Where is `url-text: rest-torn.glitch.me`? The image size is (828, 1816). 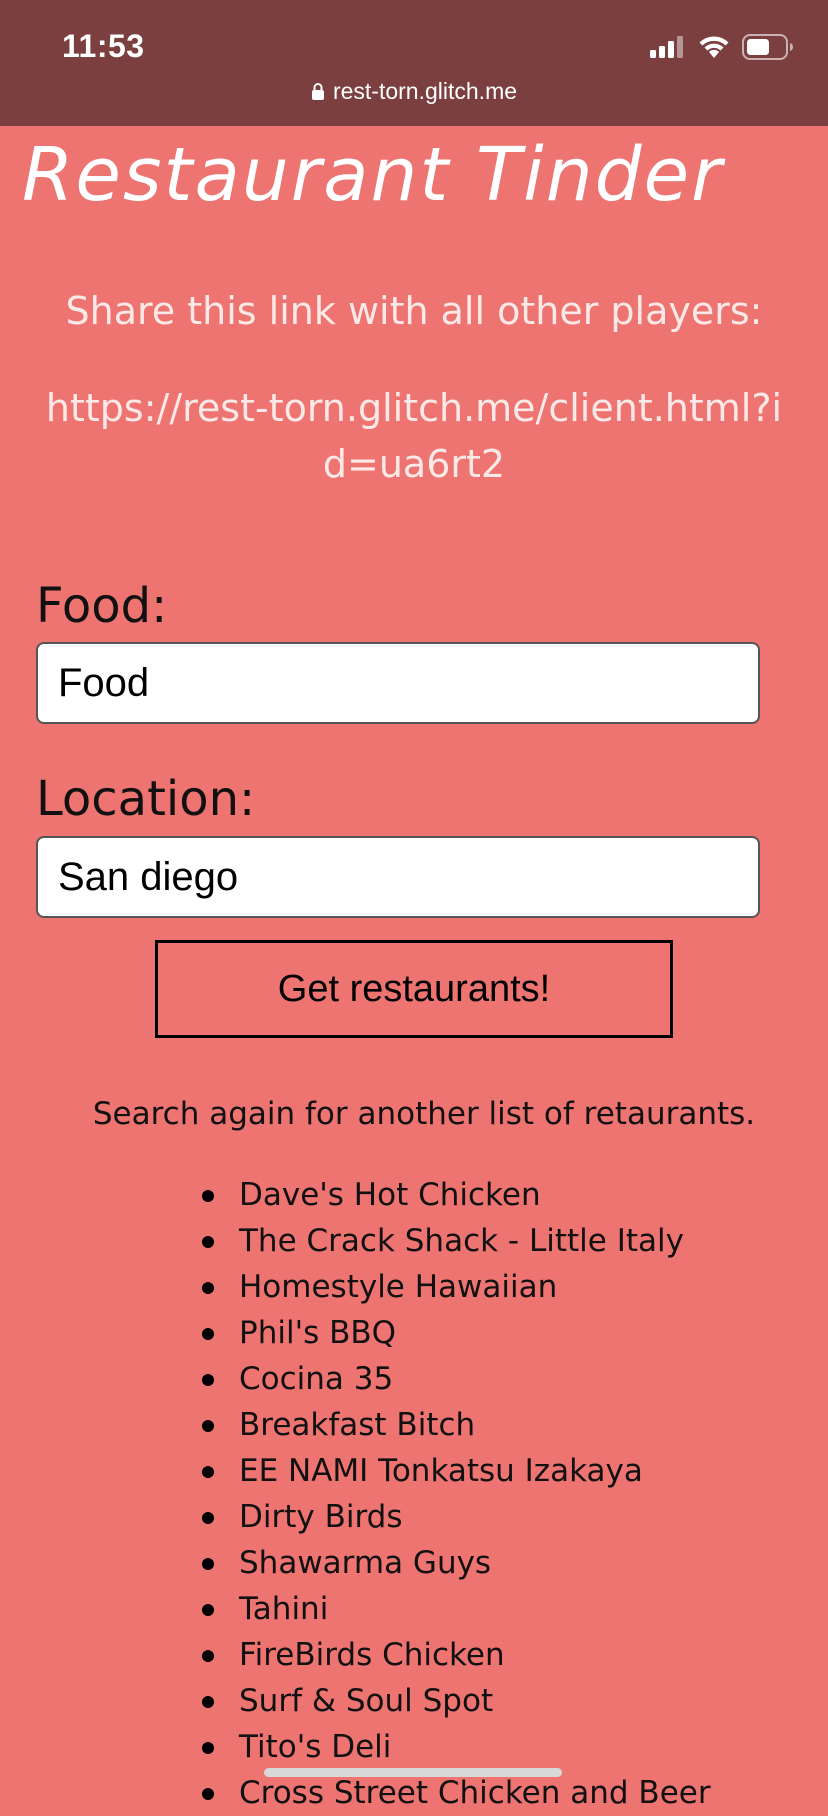 url-text: rest-torn.glitch.me is located at coordinates (425, 91).